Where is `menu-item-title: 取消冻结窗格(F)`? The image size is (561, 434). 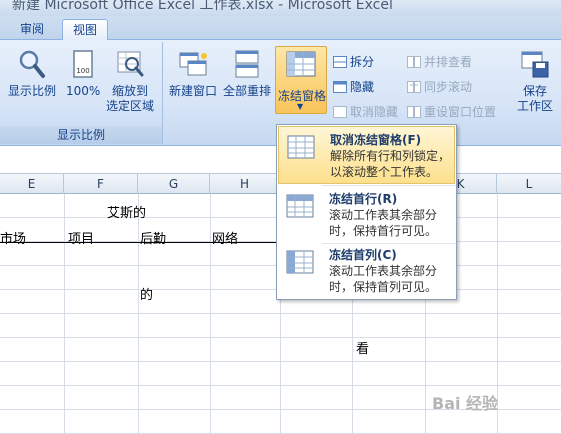 menu-item-title: 取消冻结窗格(F) is located at coordinates (376, 140).